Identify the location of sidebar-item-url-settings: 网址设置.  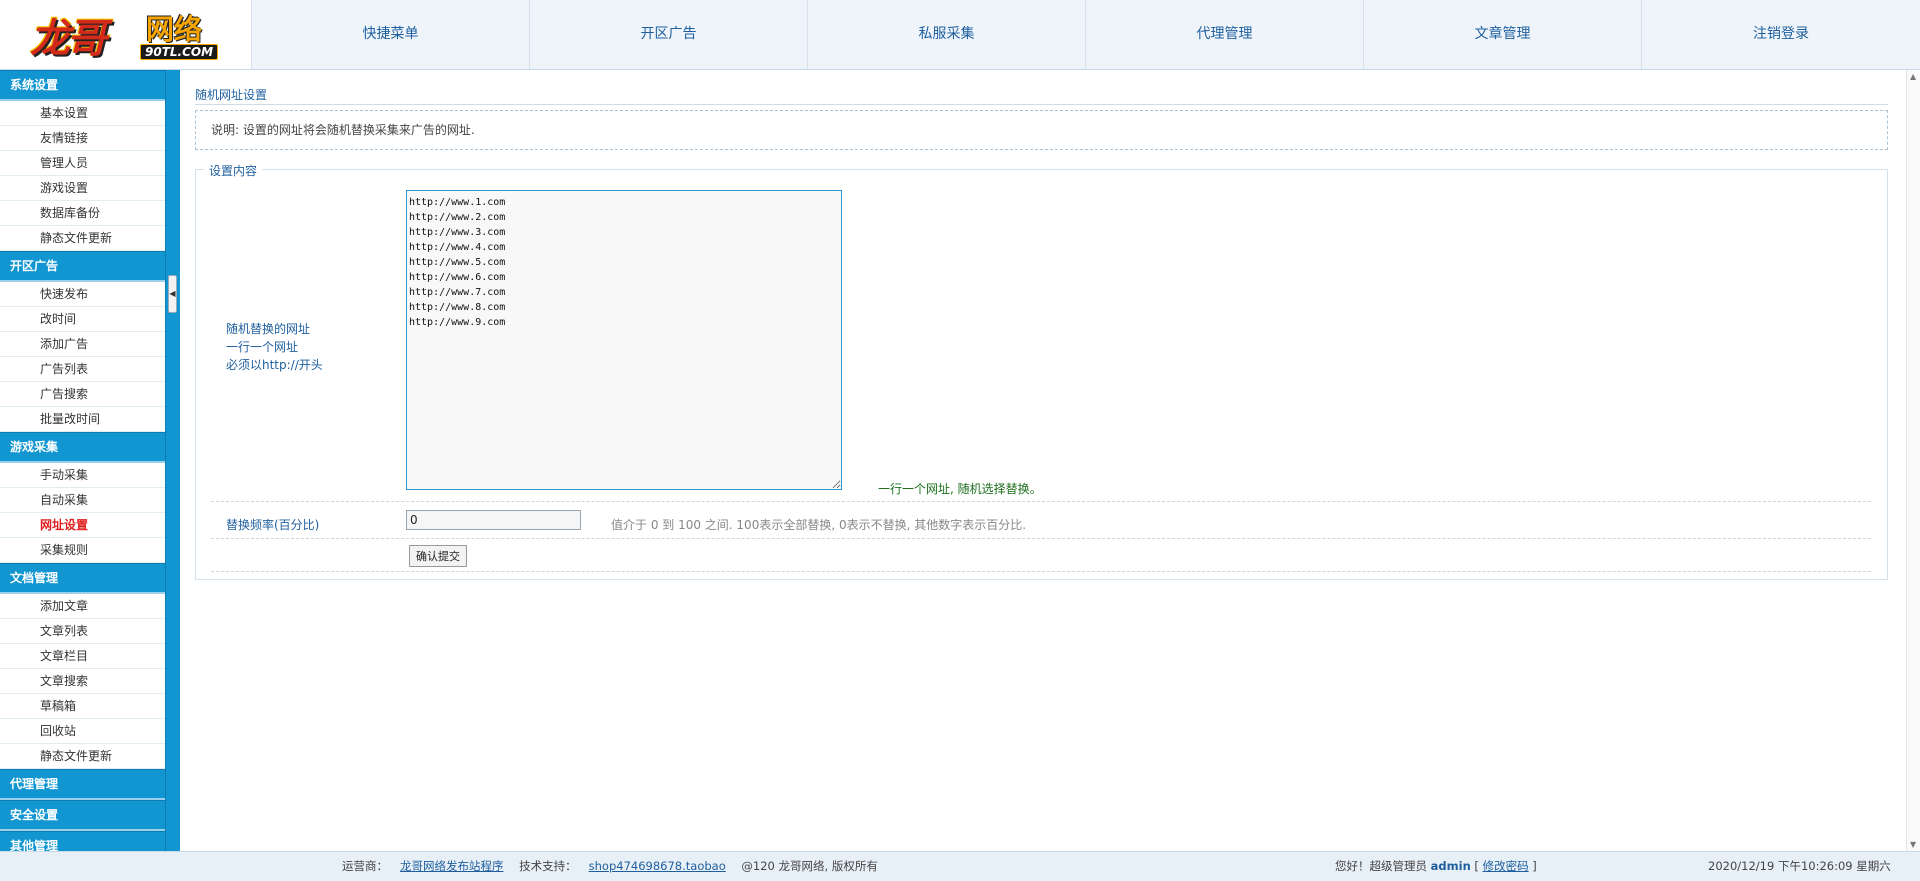
(82, 525).